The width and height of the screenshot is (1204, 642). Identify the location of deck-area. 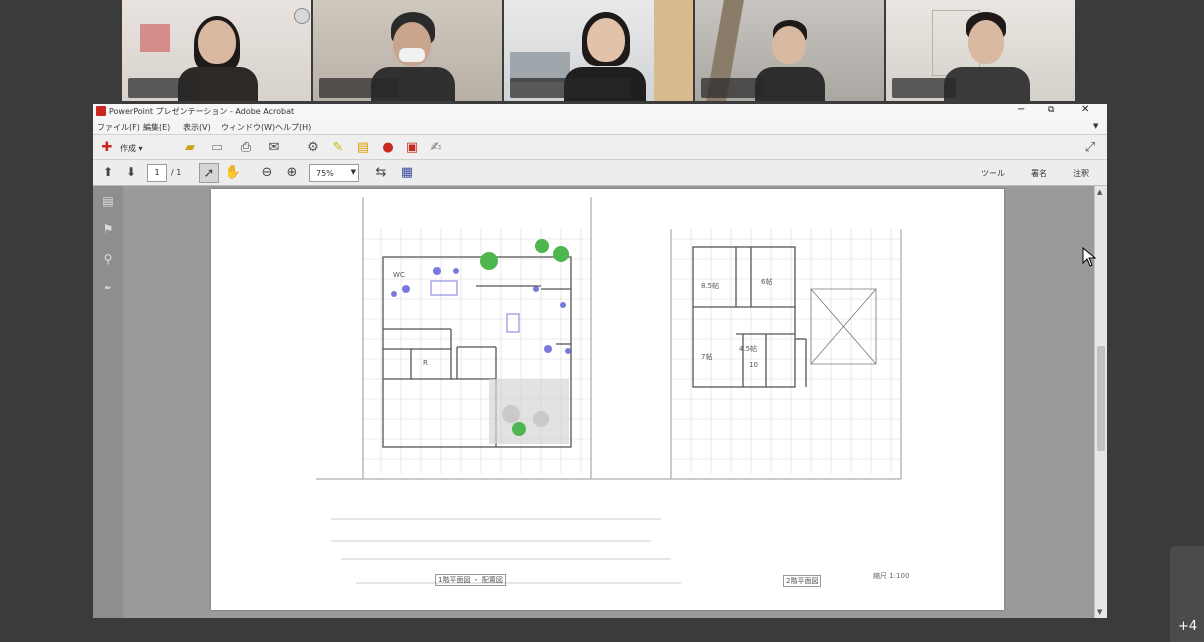
(529, 411).